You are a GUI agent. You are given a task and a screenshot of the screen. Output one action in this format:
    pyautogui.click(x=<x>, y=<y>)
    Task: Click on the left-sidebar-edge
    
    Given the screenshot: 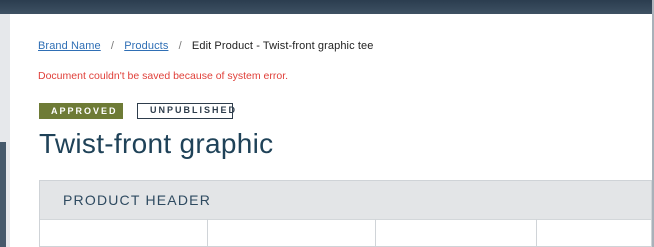 What is the action you would take?
    pyautogui.click(x=5, y=130)
    